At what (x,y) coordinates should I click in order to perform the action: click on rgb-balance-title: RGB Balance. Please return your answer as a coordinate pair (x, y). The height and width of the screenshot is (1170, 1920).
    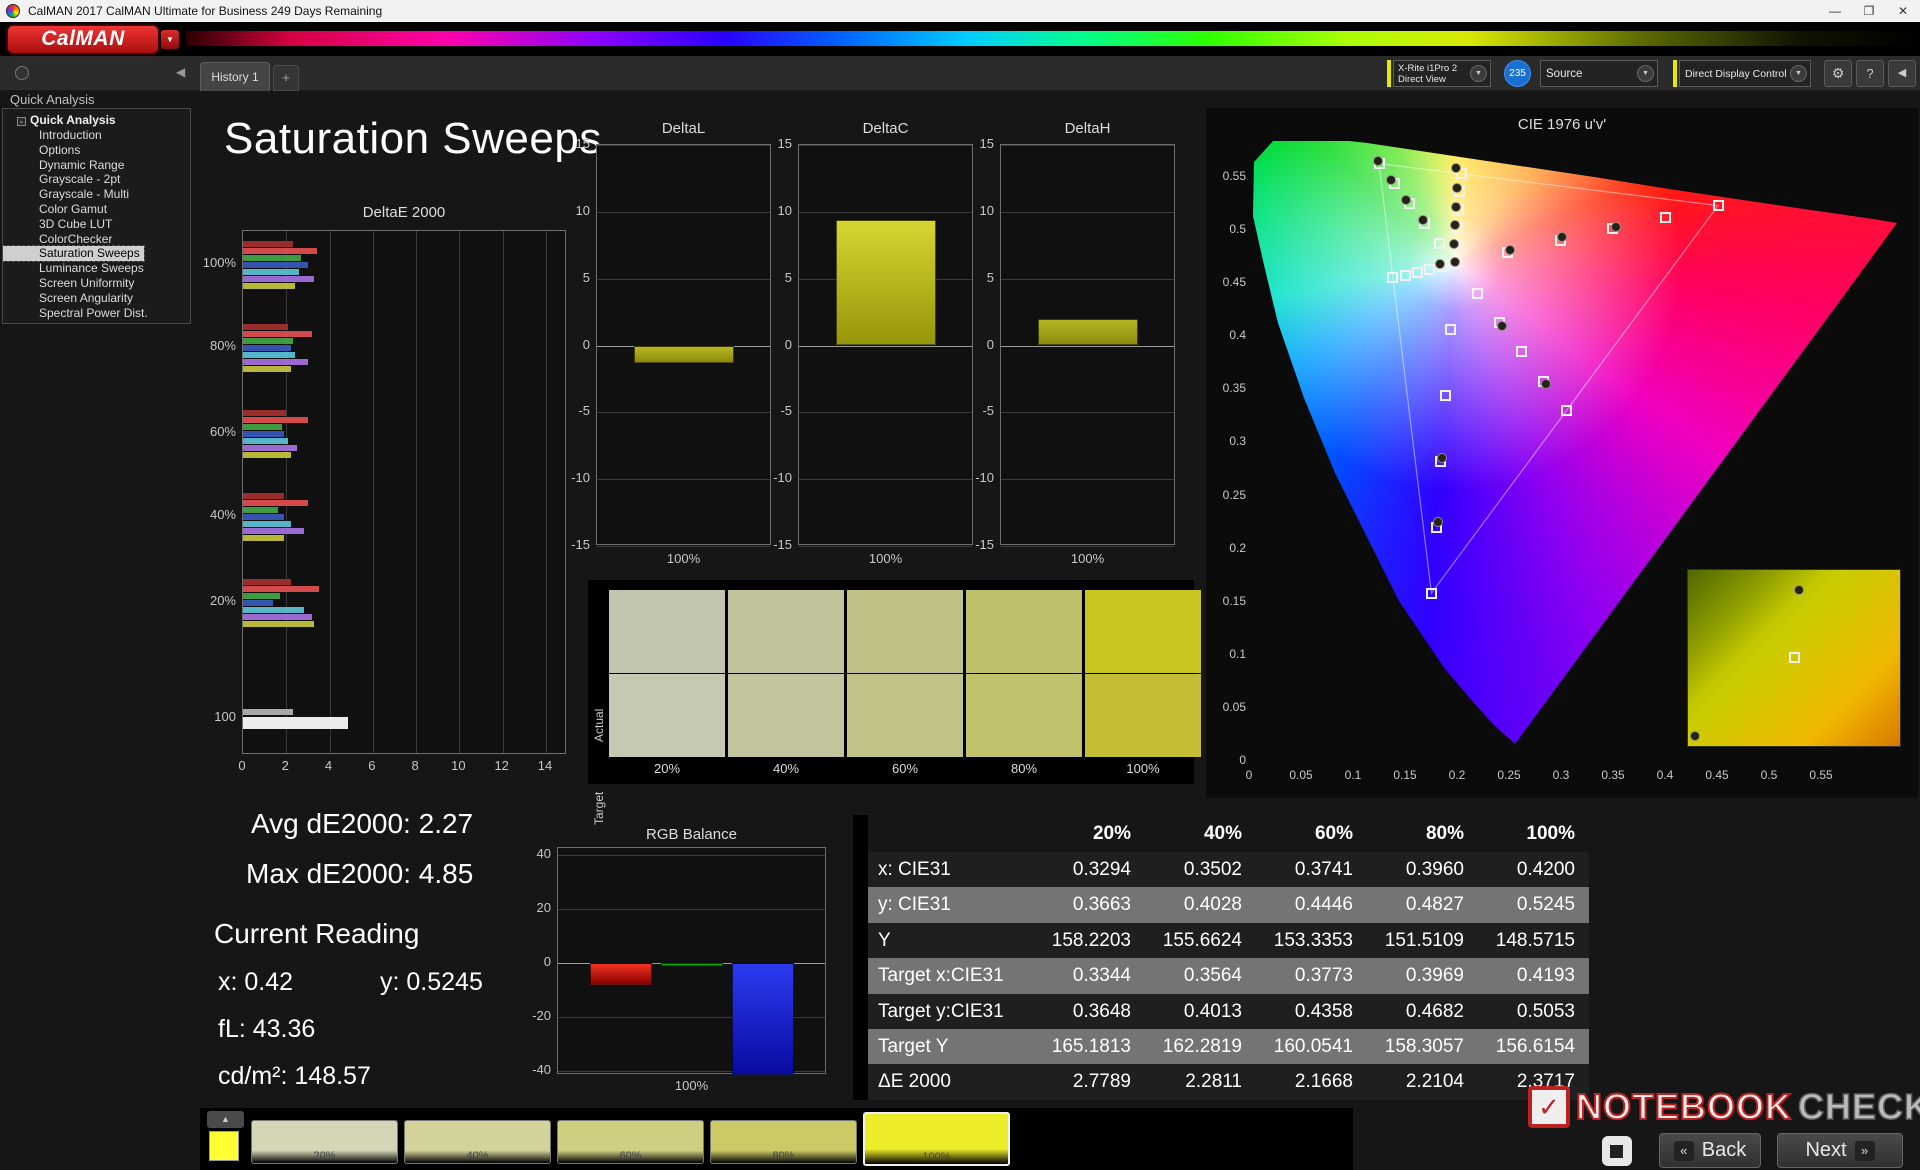
    Looking at the image, I should click on (691, 834).